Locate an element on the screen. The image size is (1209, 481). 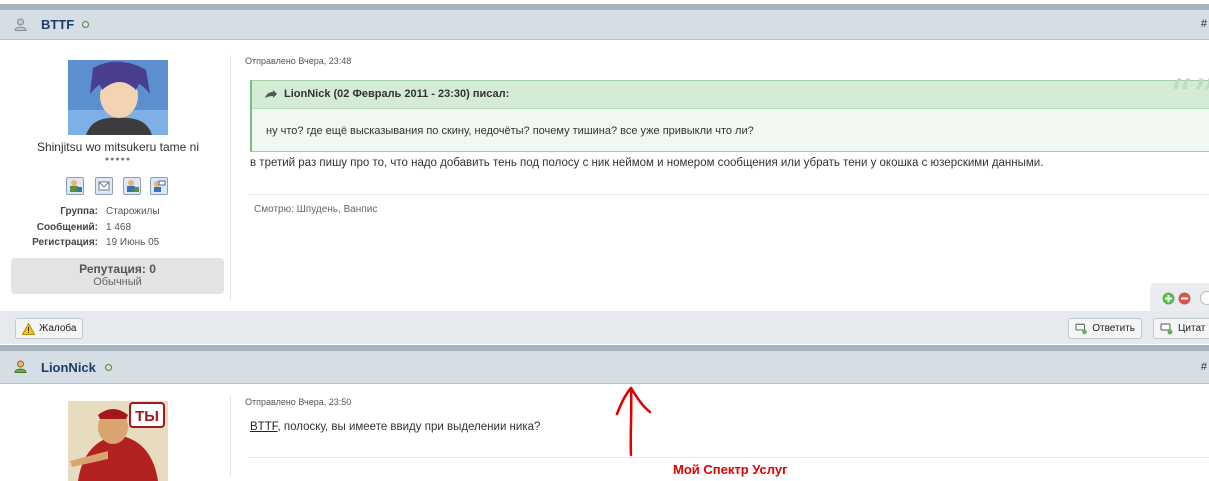
reply-button: Ответить is located at coordinates (1105, 328).